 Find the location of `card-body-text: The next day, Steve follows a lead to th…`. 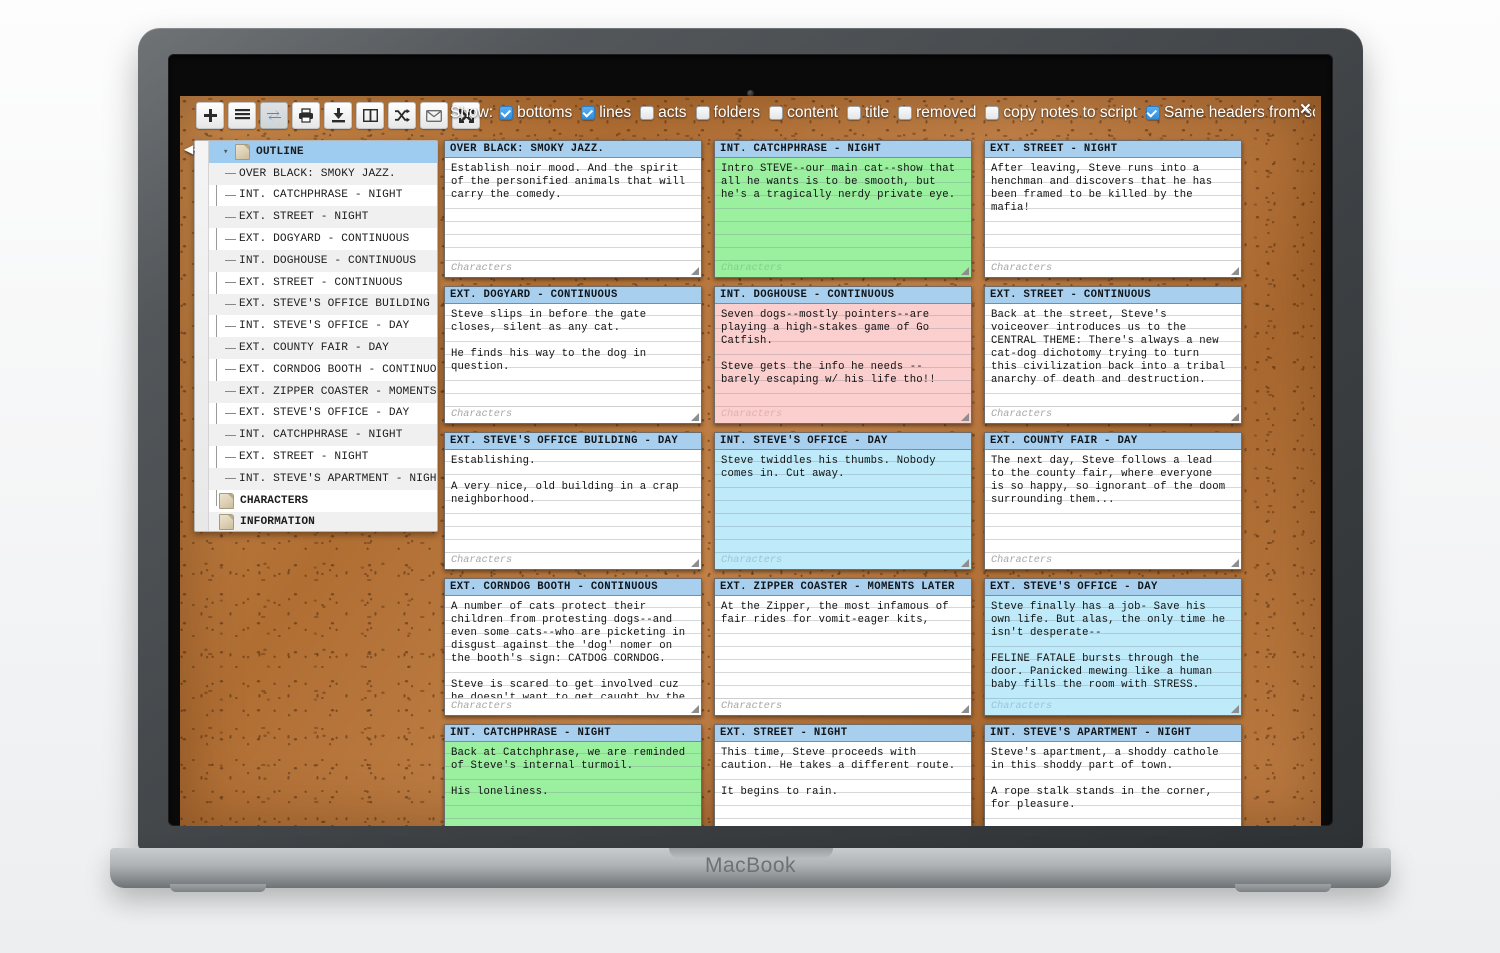

card-body-text: The next day, Steve follows a lead to th… is located at coordinates (1113, 501).